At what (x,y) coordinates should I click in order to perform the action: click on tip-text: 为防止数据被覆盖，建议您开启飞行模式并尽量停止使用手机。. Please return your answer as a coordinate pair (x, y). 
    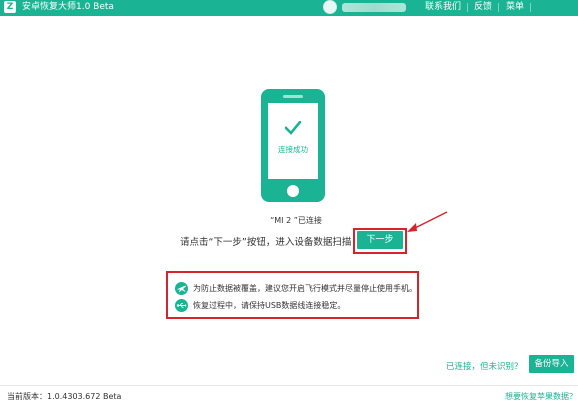
    Looking at the image, I should click on (305, 288).